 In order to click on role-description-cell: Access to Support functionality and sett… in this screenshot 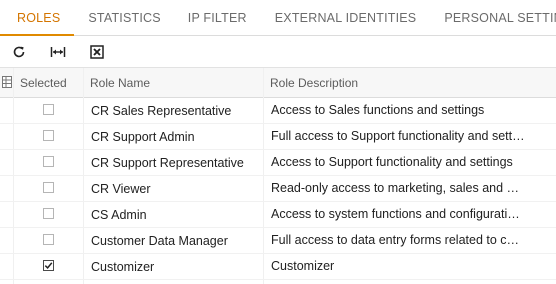, I will do `click(392, 162)`.